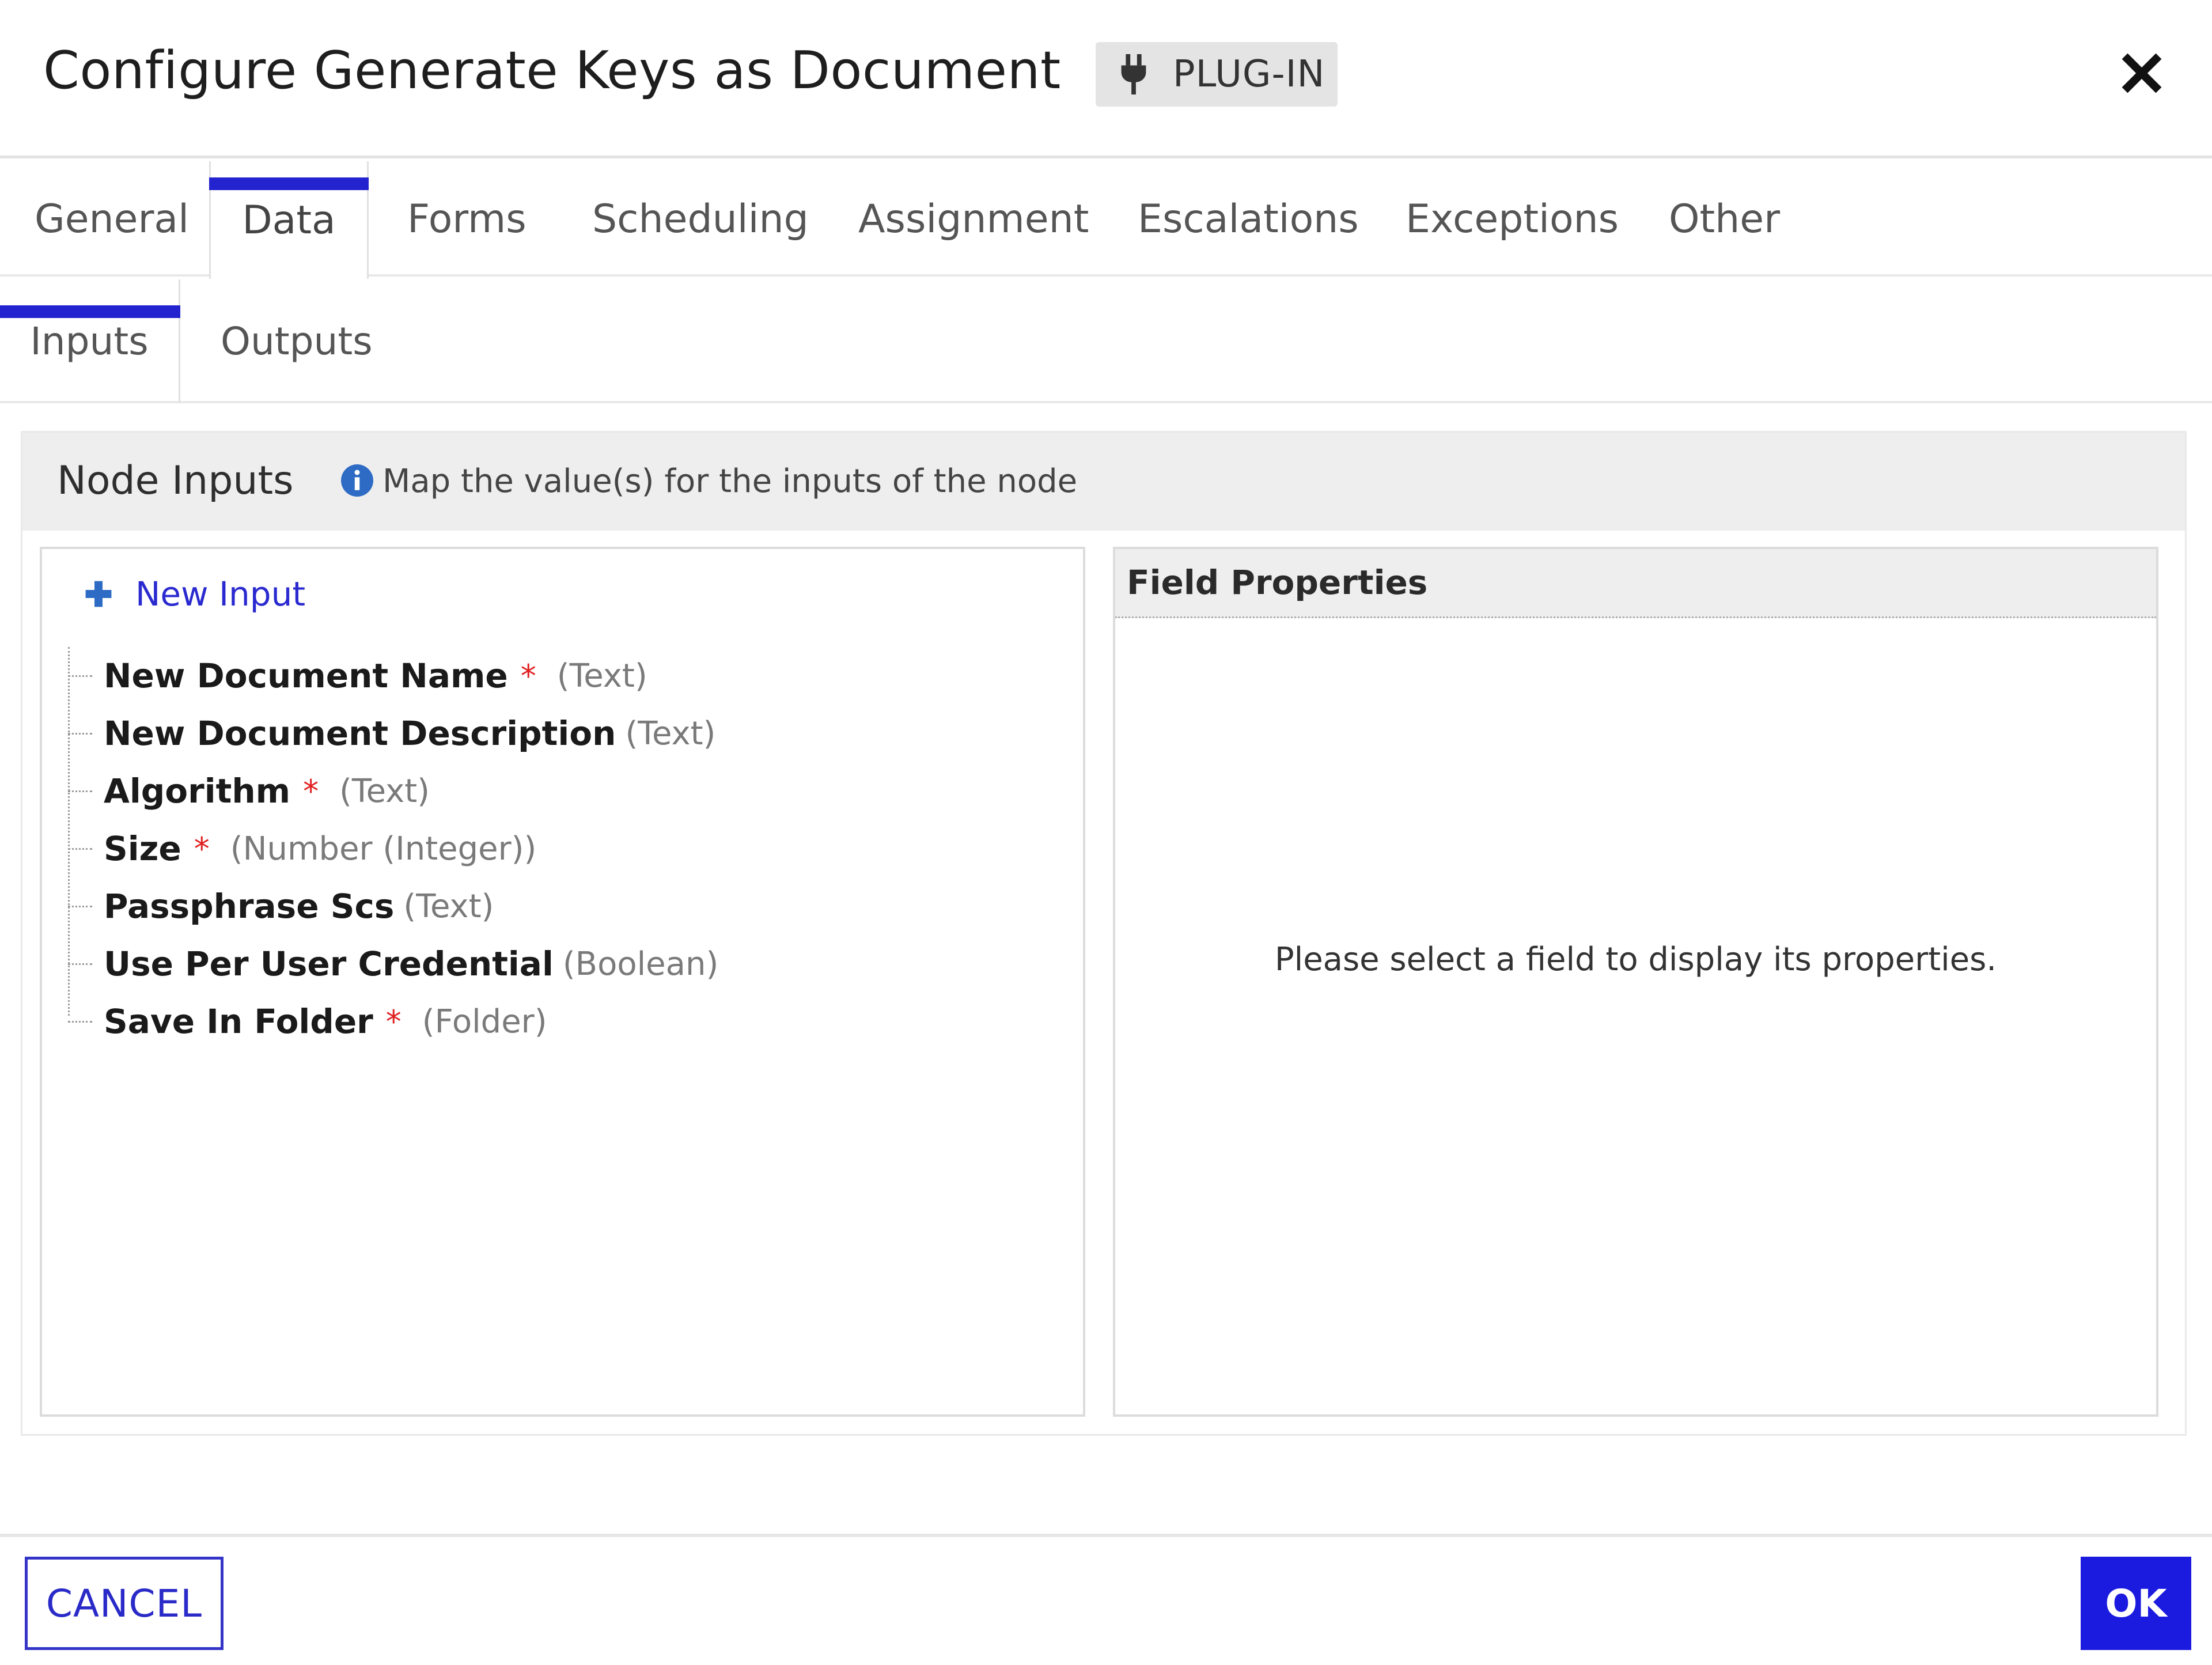 The image size is (2212, 1665). What do you see at coordinates (1106, 1535) in the screenshot?
I see `footer-divider` at bounding box center [1106, 1535].